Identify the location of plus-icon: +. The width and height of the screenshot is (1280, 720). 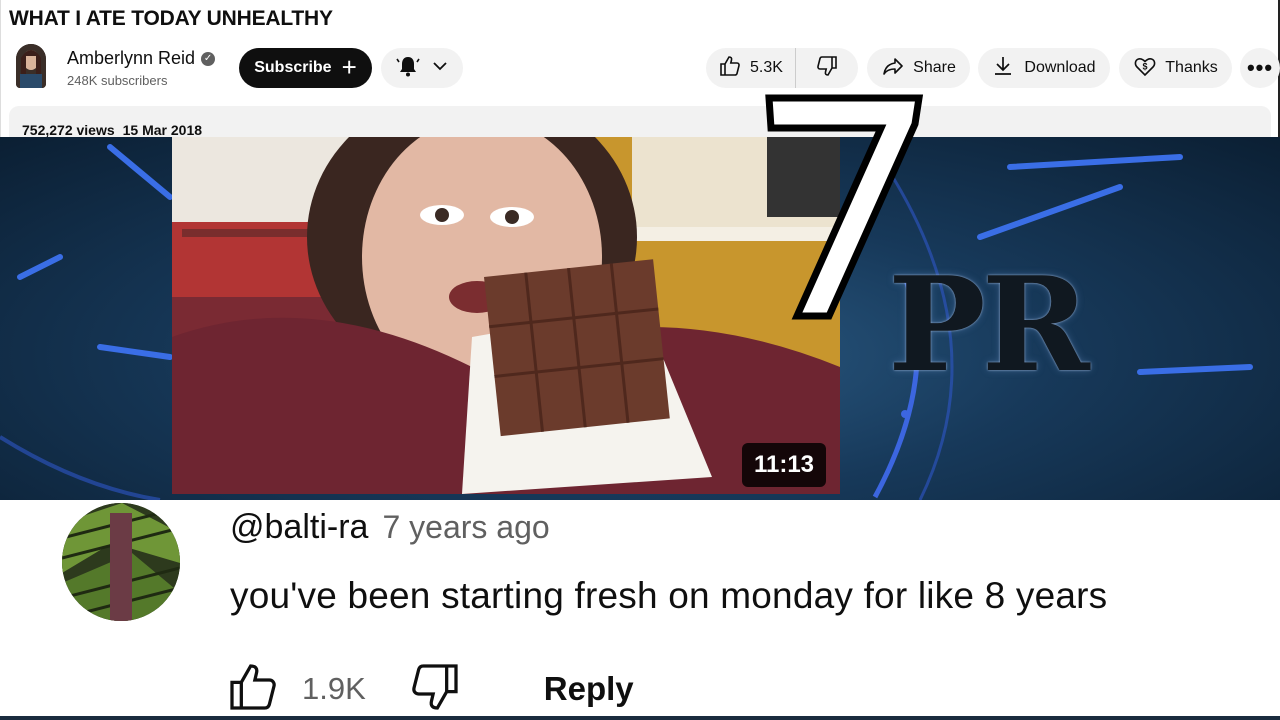
(349, 66).